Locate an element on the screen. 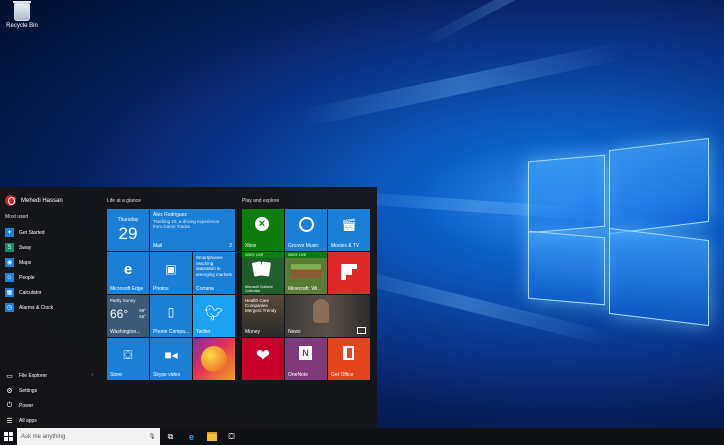 The height and width of the screenshot is (445, 724). settings-button: ⚙ Settings is located at coordinates (48, 390).